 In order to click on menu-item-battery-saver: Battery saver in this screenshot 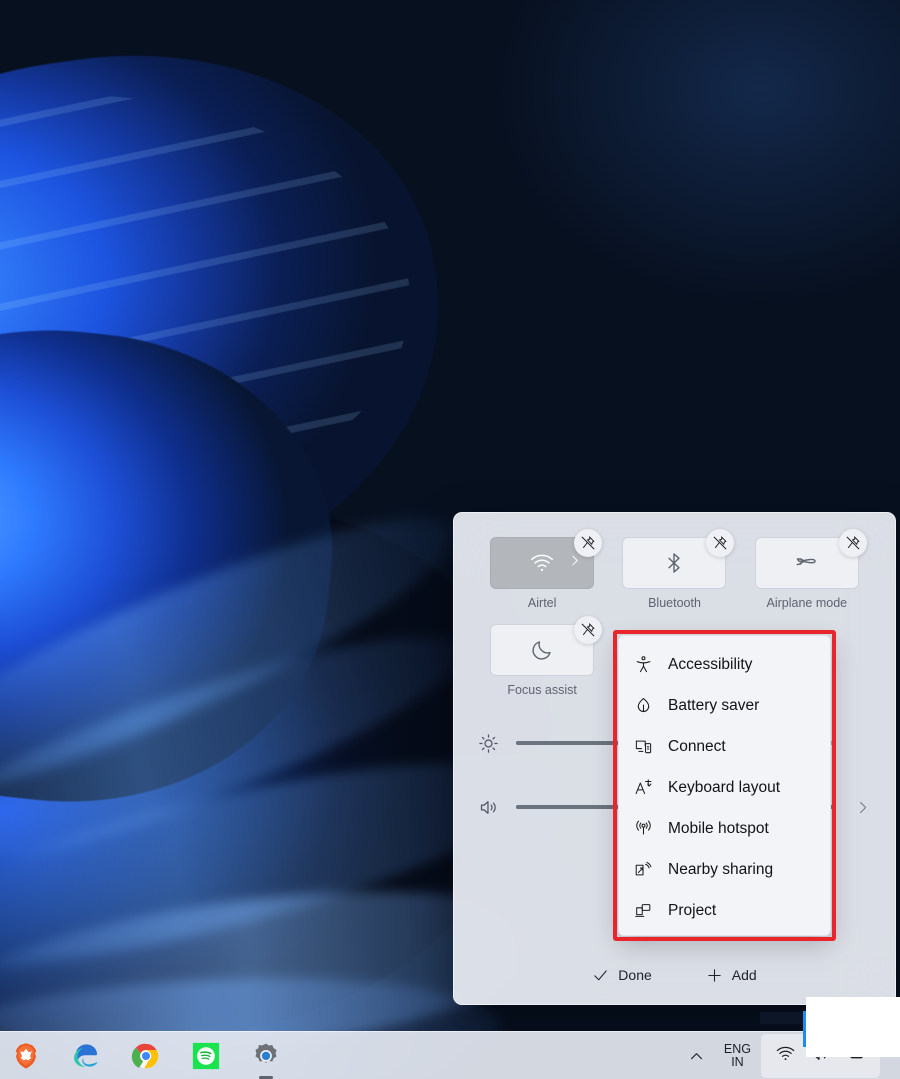, I will do `click(724, 705)`.